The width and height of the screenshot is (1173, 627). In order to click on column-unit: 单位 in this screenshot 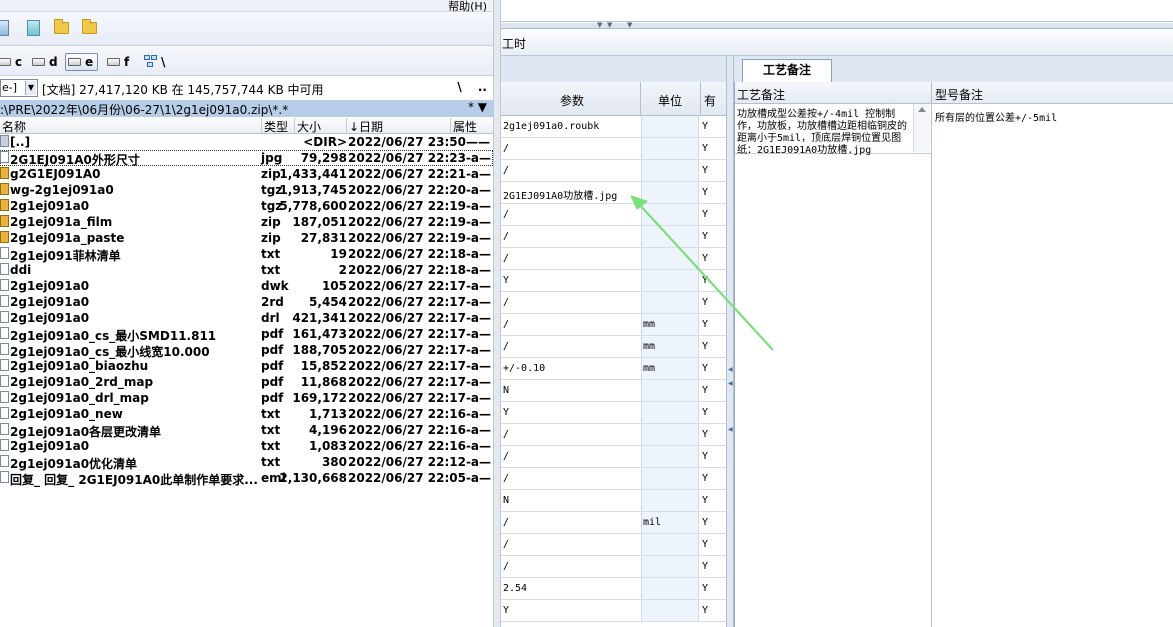, I will do `click(670, 100)`.